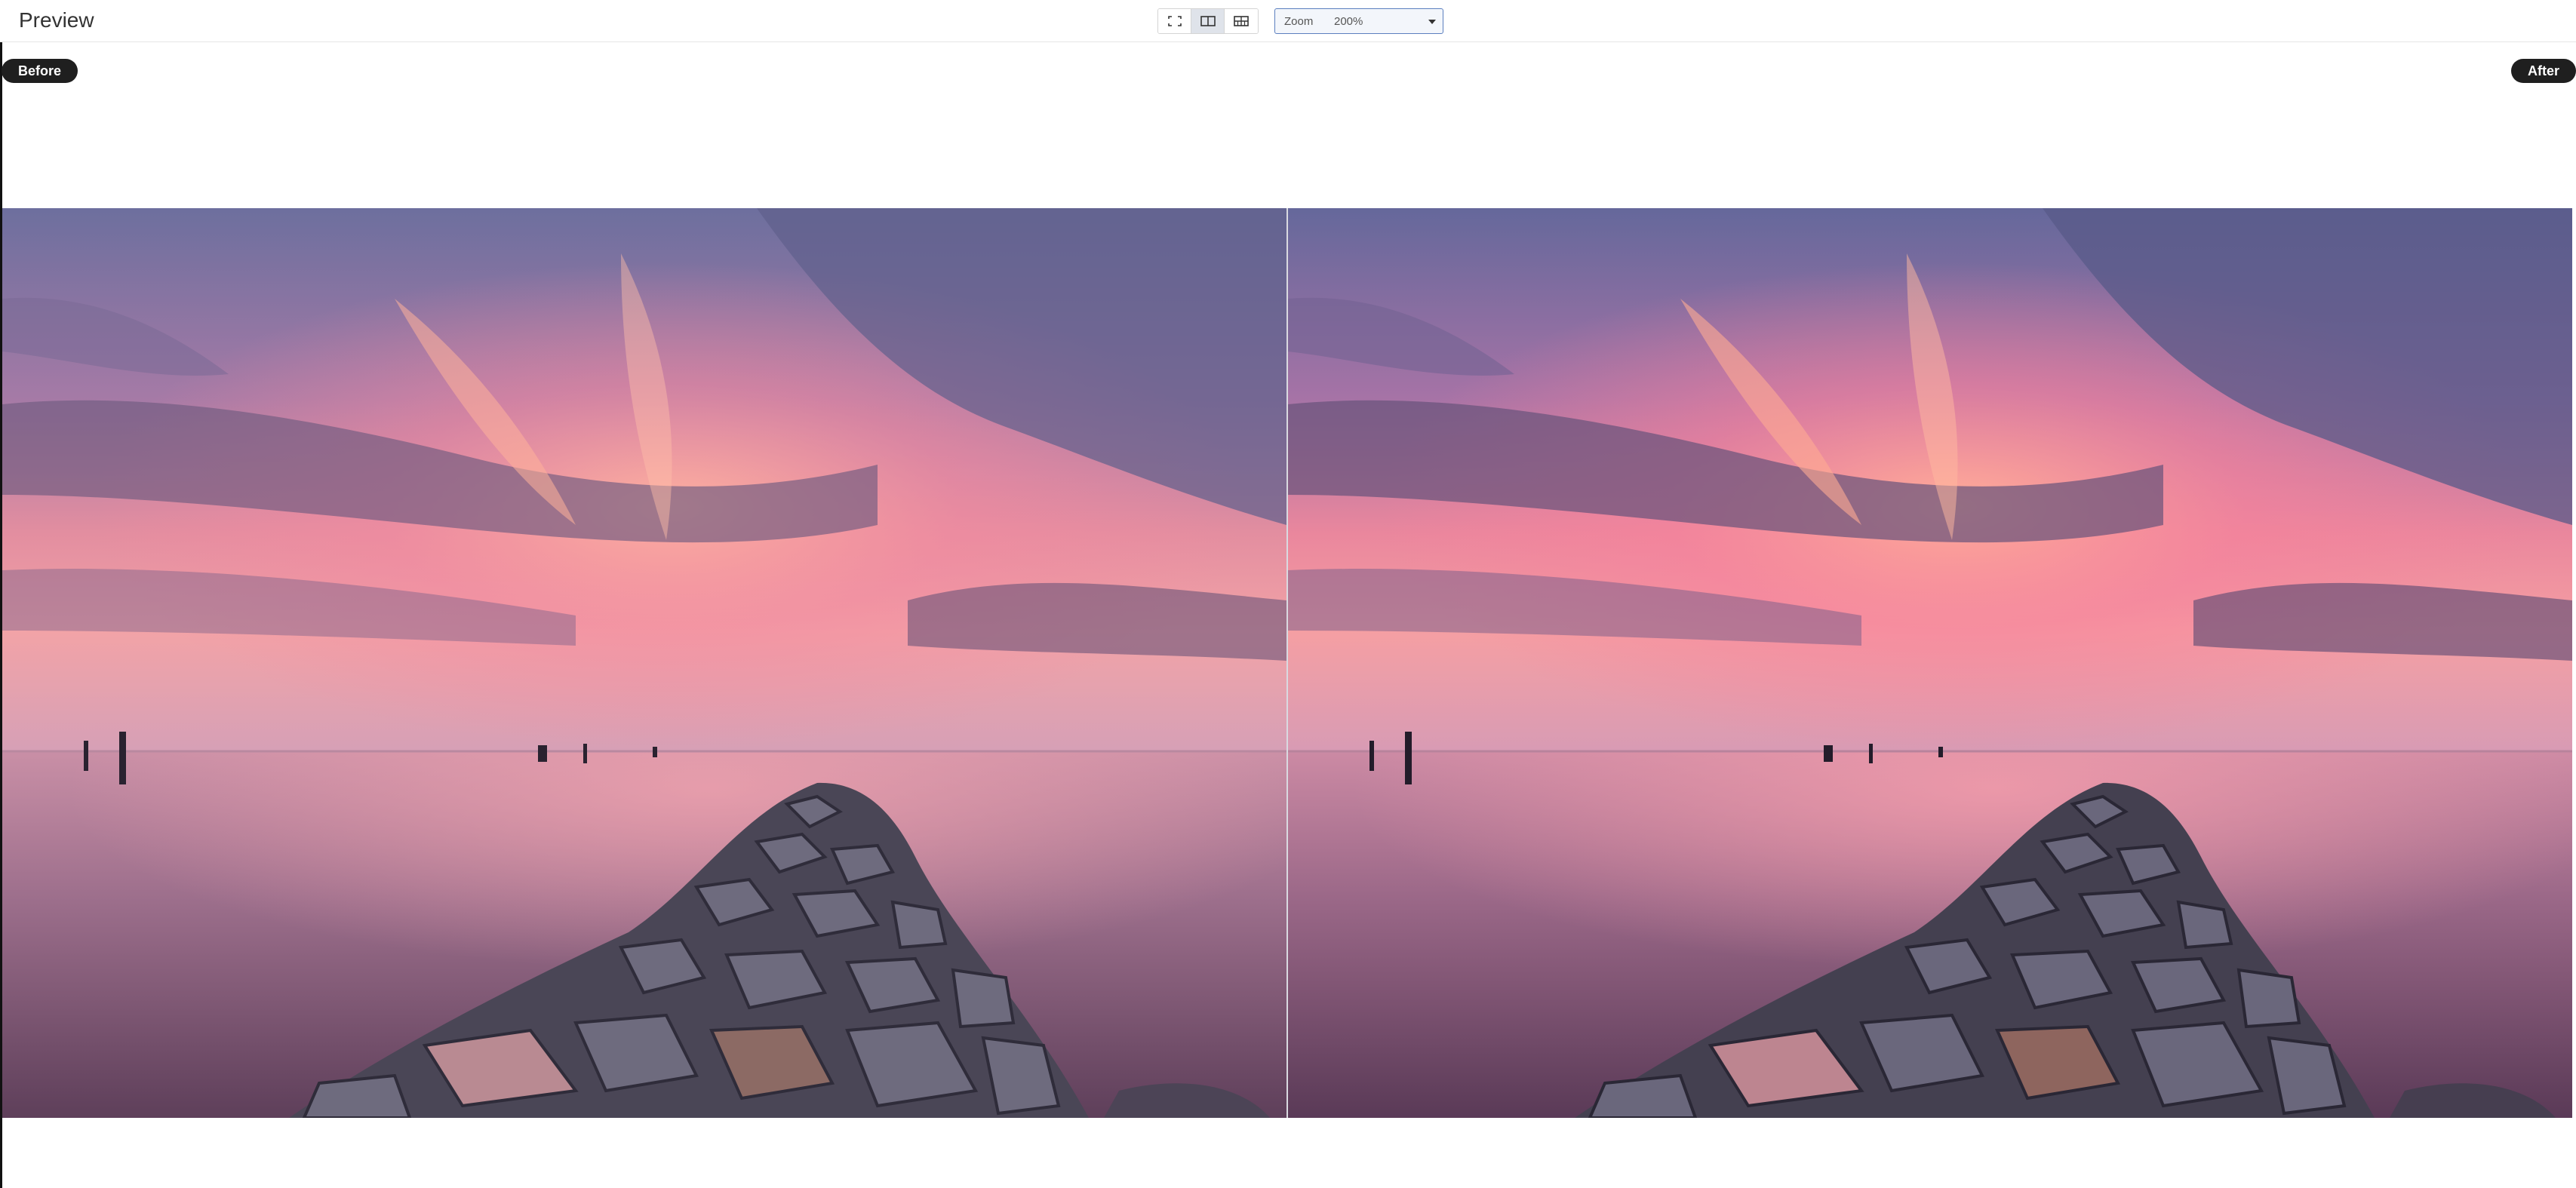  I want to click on fullscreen-icon, so click(1174, 21).